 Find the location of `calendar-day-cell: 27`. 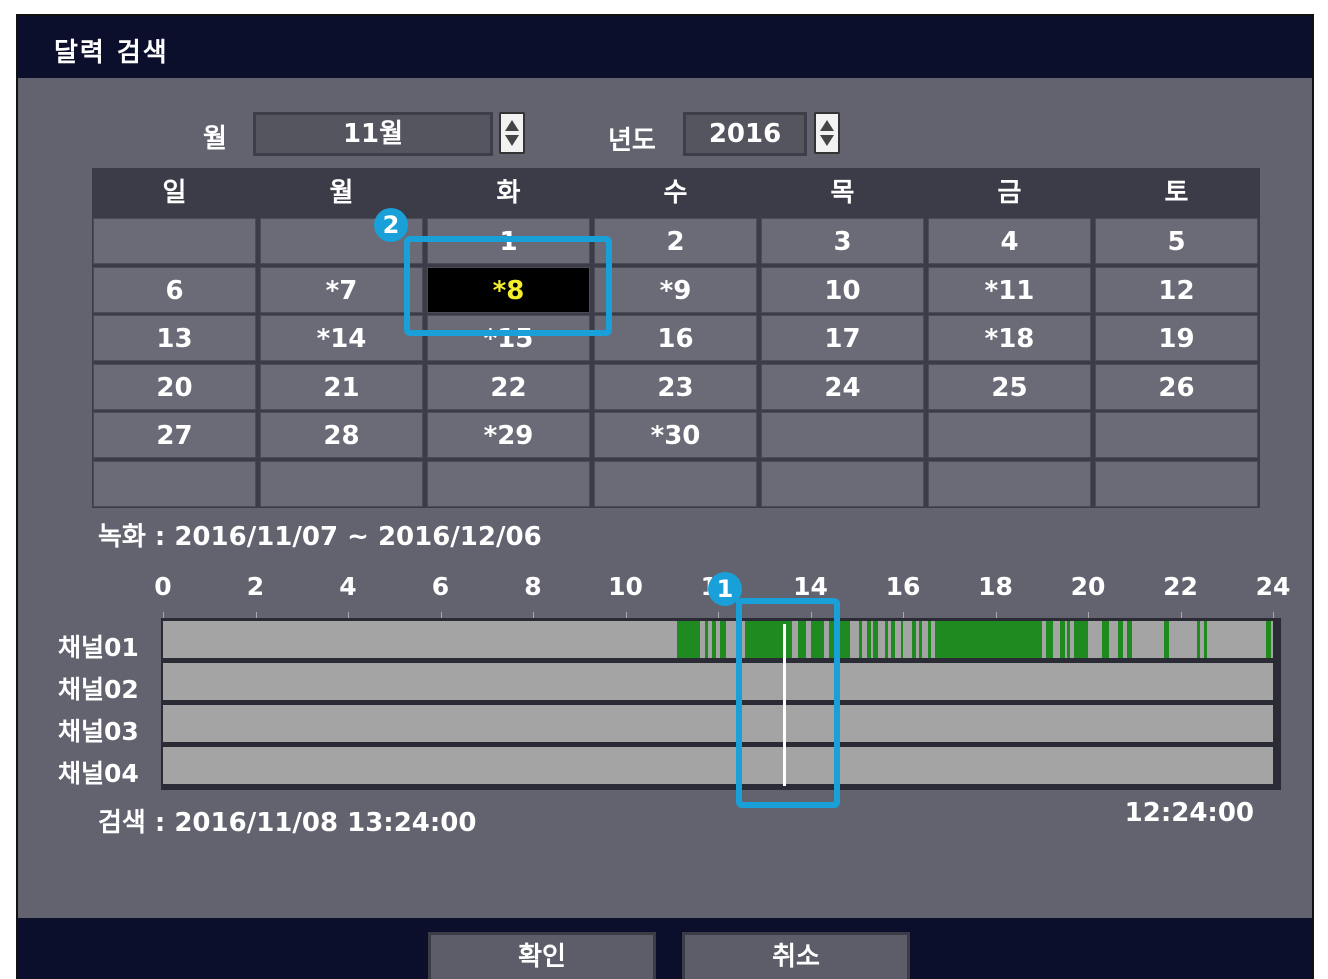

calendar-day-cell: 27 is located at coordinates (174, 435).